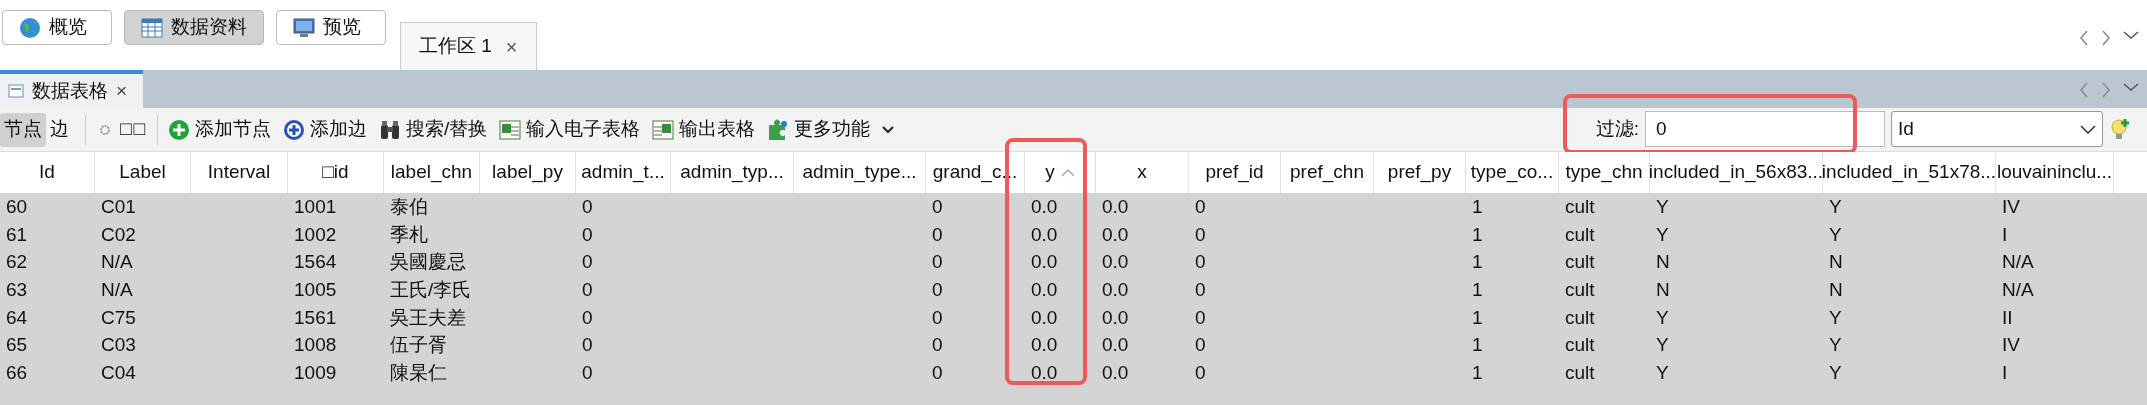  I want to click on table-cell: 王氏/李氏, so click(431, 290).